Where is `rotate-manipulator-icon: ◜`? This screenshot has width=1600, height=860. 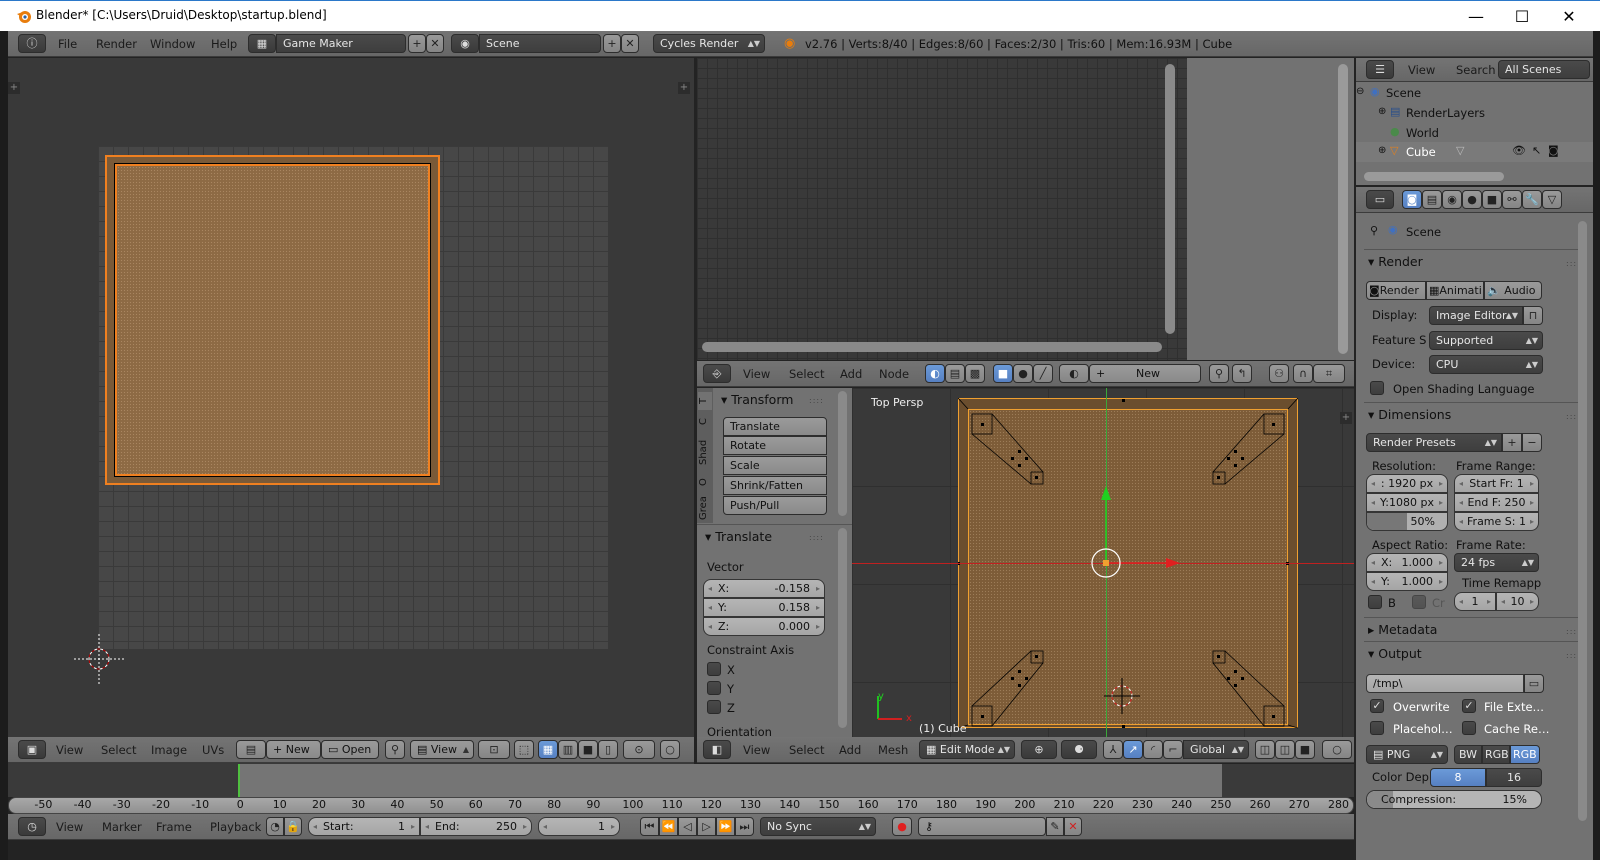
rotate-manipulator-icon: ◜ is located at coordinates (1153, 749).